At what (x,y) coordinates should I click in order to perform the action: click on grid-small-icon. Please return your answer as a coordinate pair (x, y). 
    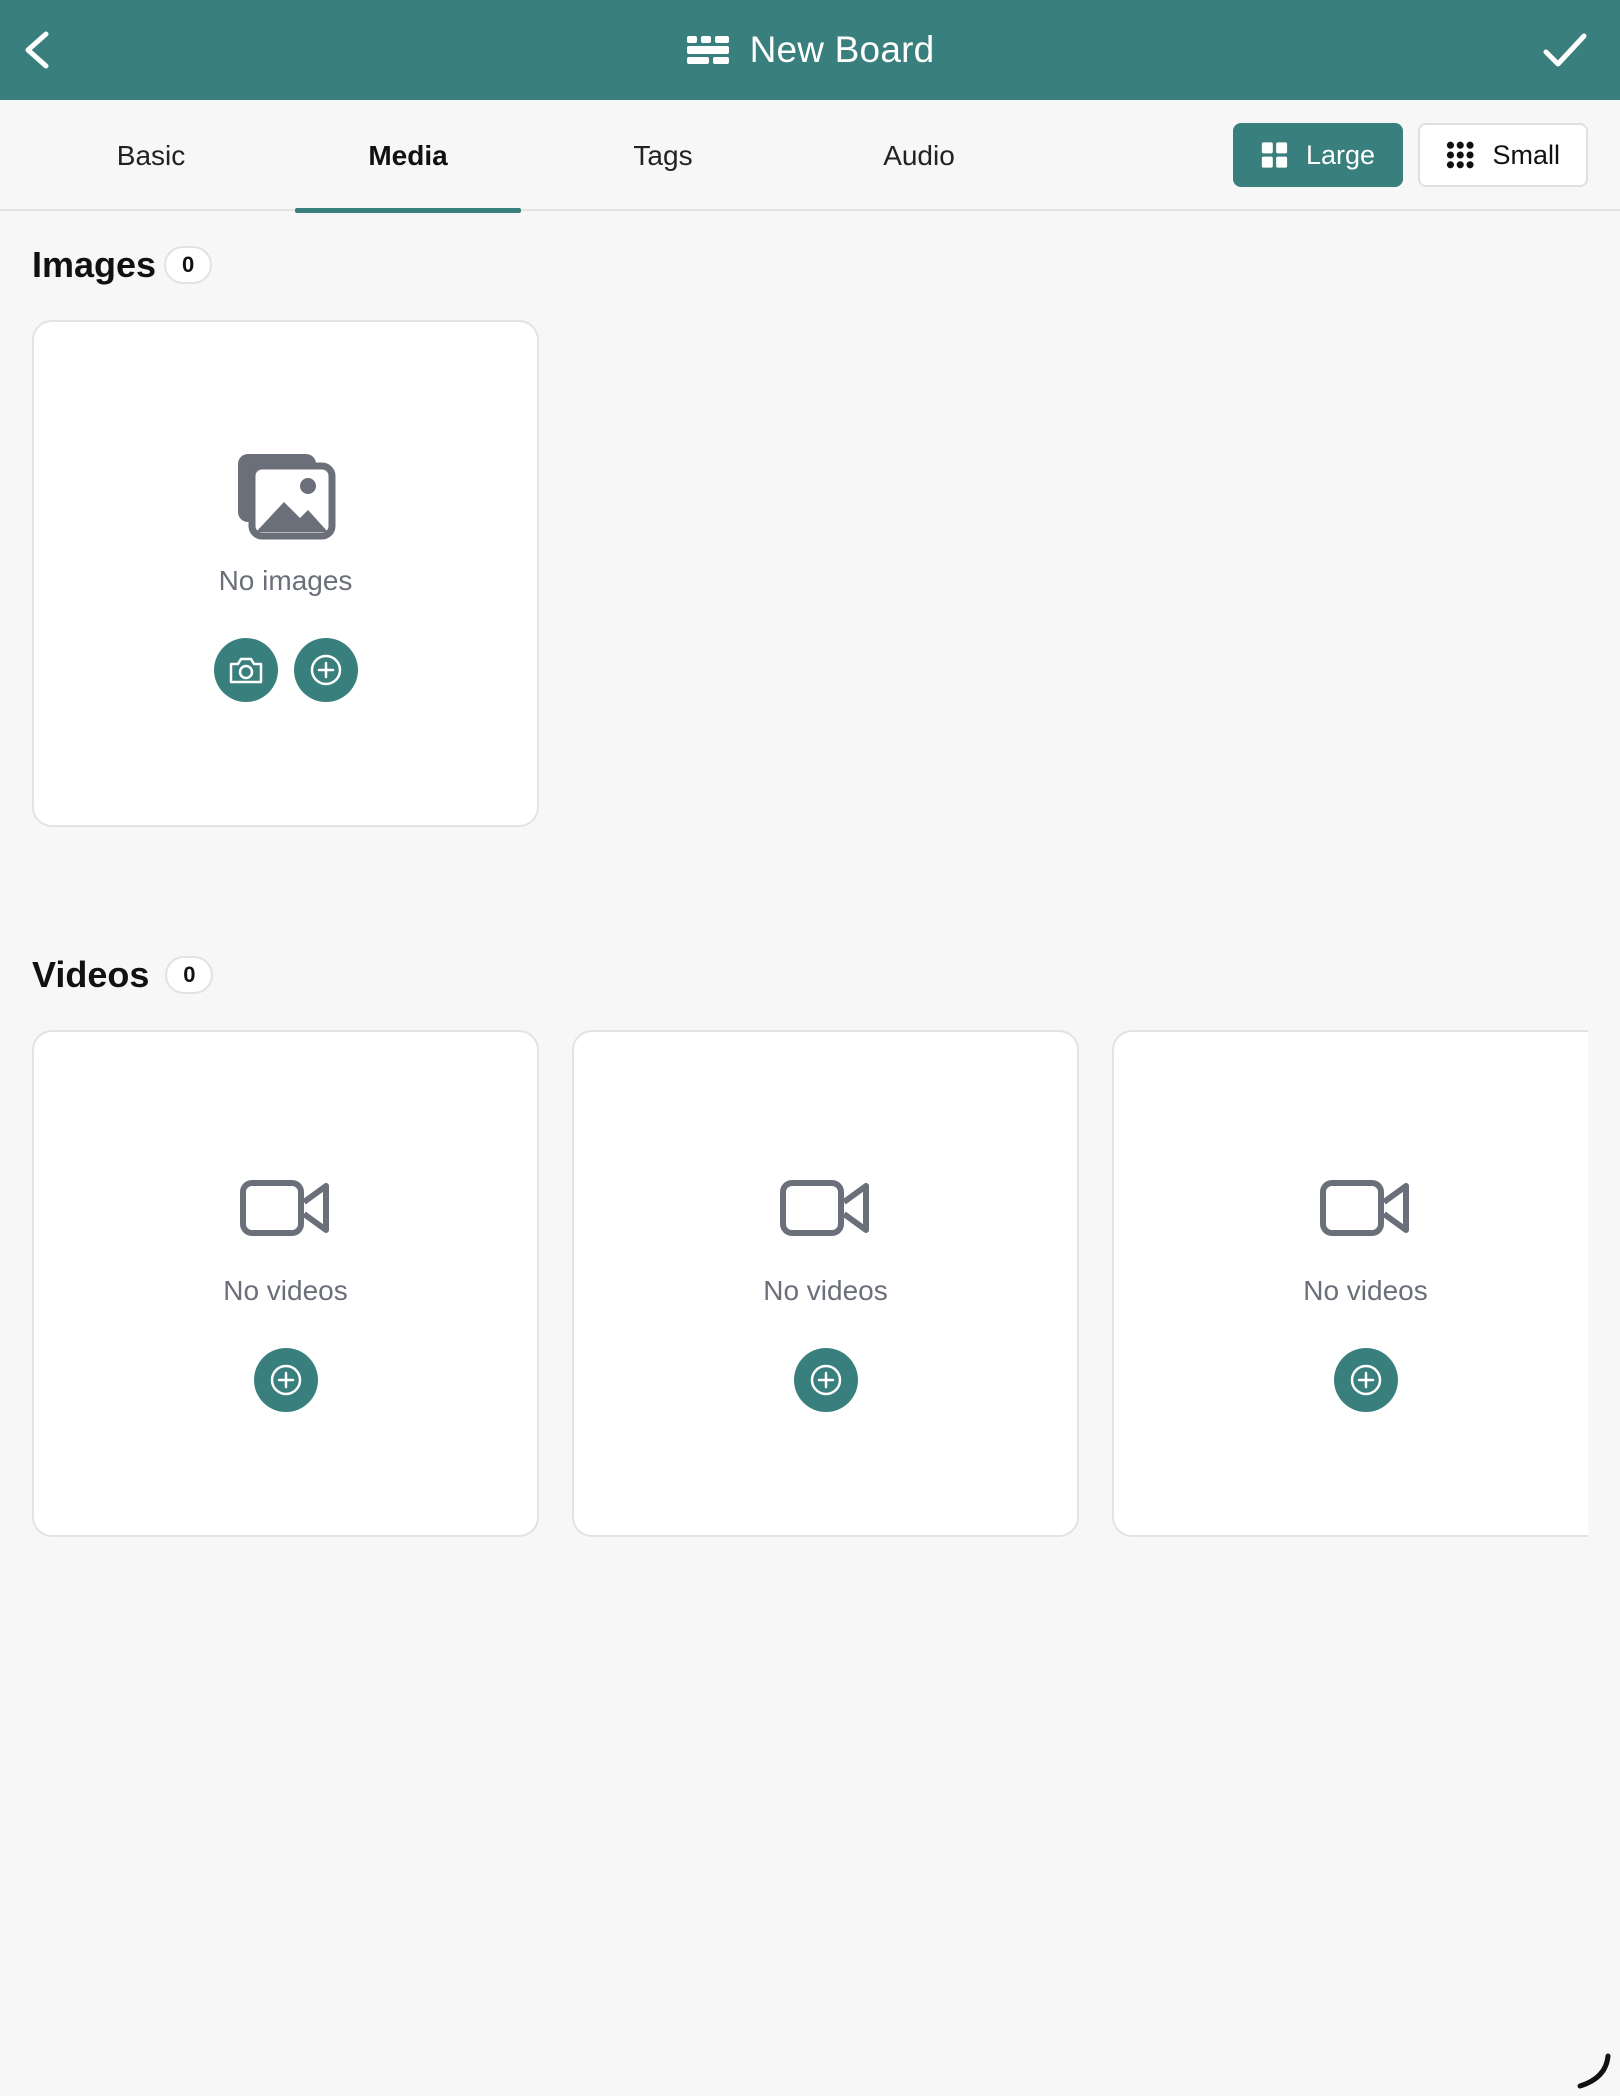
    Looking at the image, I should click on (1460, 155).